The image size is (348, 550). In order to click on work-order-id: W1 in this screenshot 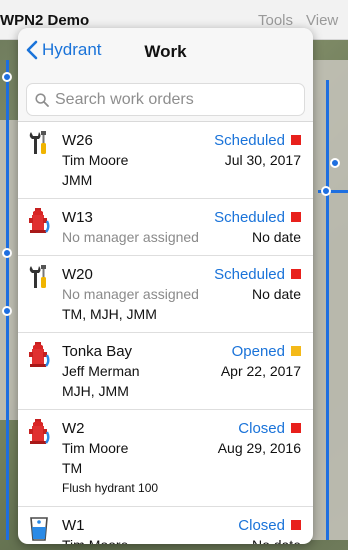, I will do `click(73, 525)`.